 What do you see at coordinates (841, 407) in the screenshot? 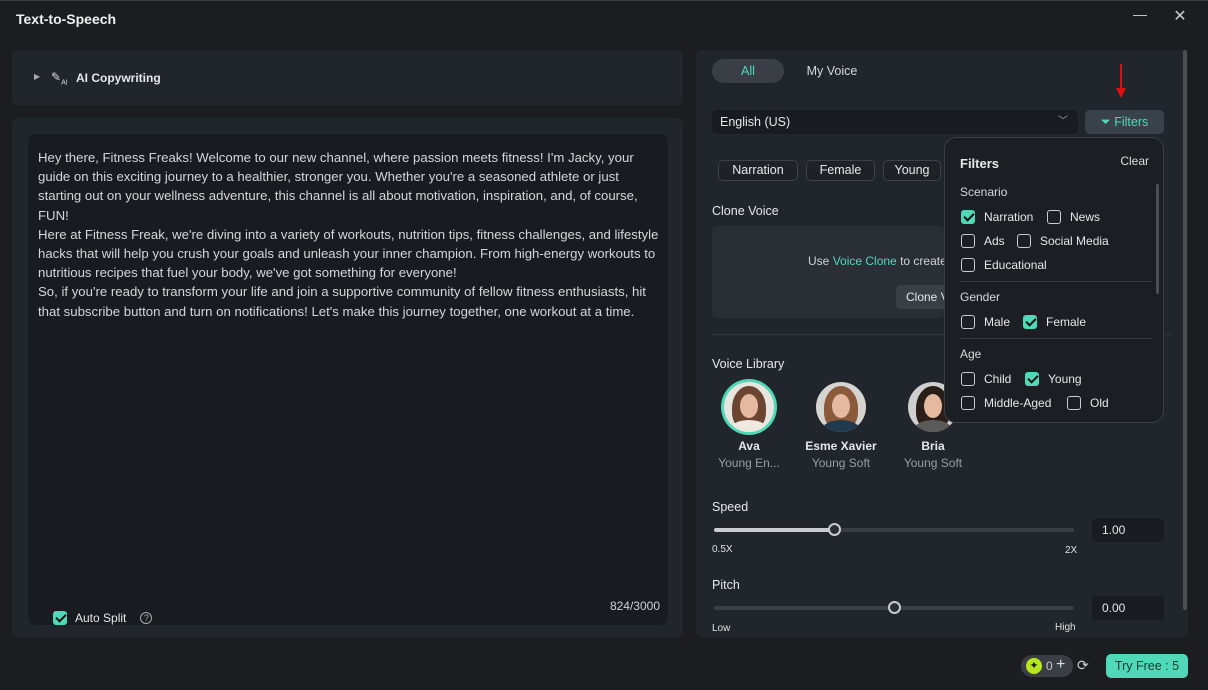
I see `avatar` at bounding box center [841, 407].